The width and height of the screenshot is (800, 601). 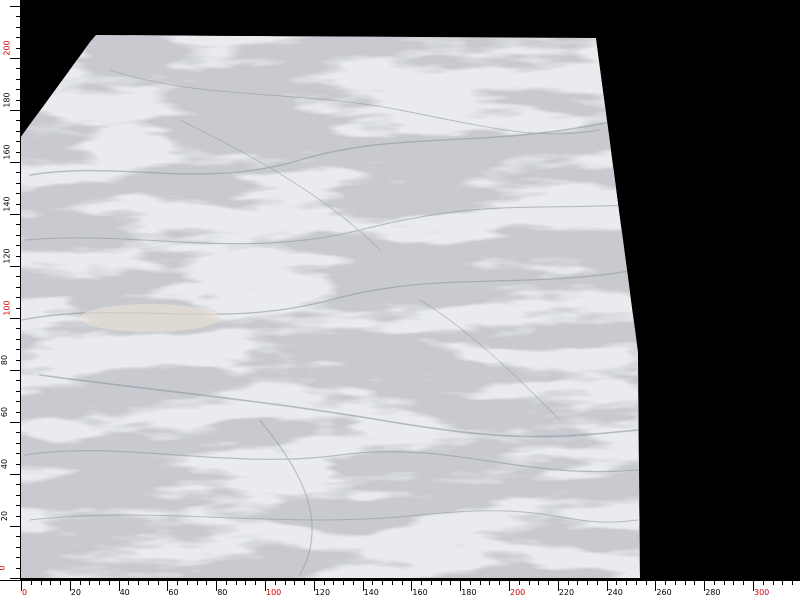 I want to click on x-ruler-label: 160, so click(x=420, y=592).